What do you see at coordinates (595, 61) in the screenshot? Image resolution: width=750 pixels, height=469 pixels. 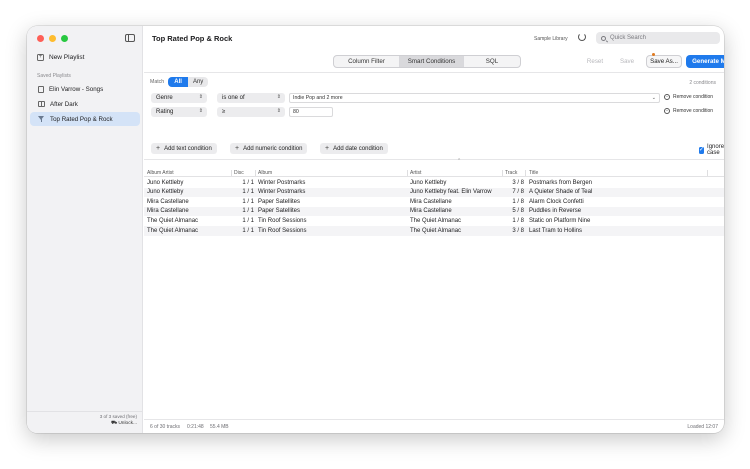 I see `reset-button: Reset` at bounding box center [595, 61].